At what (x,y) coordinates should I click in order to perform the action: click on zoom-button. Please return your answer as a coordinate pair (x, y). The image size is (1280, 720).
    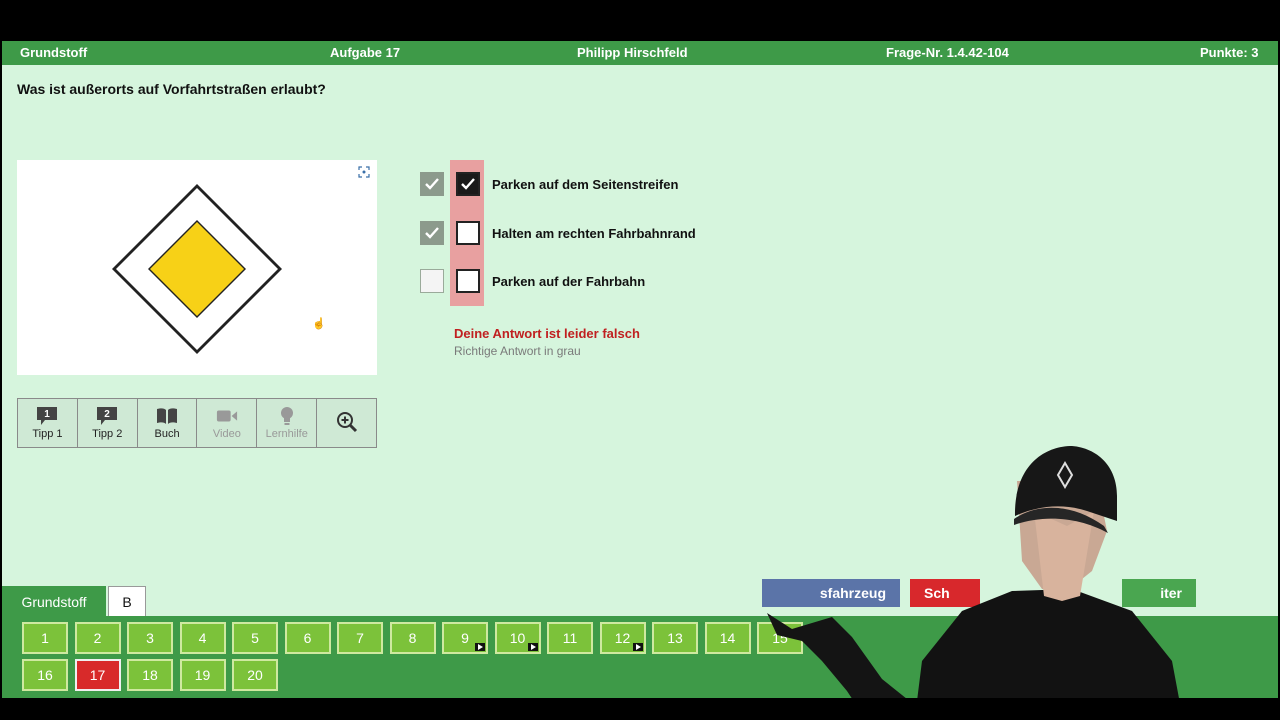
    Looking at the image, I should click on (346, 423).